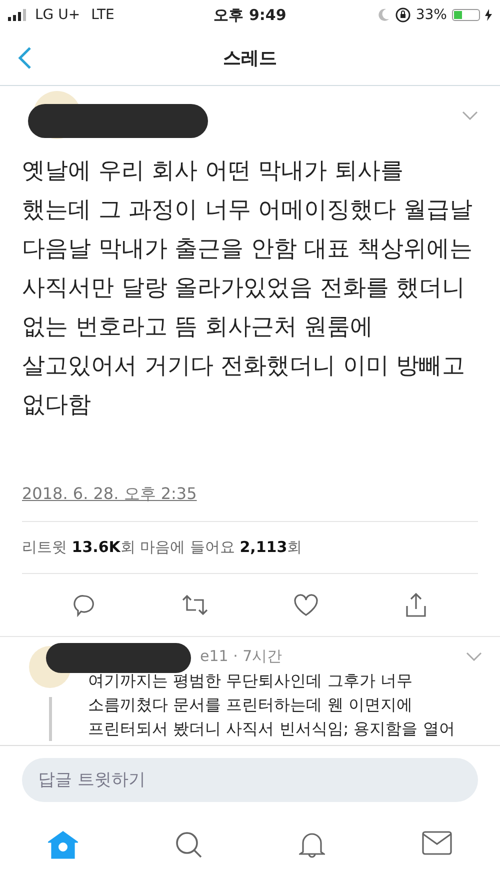  What do you see at coordinates (241, 656) in the screenshot?
I see `reply-handle-time: e11 · 7시간` at bounding box center [241, 656].